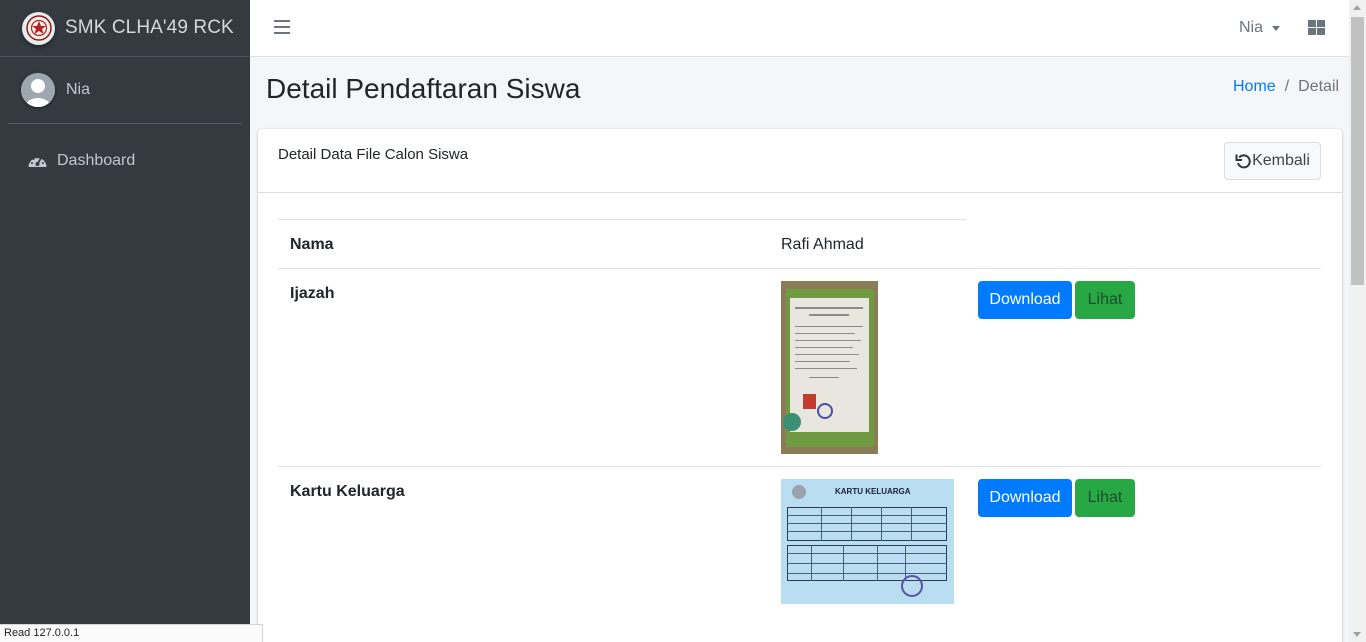 Image resolution: width=1366 pixels, height=642 pixels. What do you see at coordinates (622, 219) in the screenshot?
I see `table-top-border` at bounding box center [622, 219].